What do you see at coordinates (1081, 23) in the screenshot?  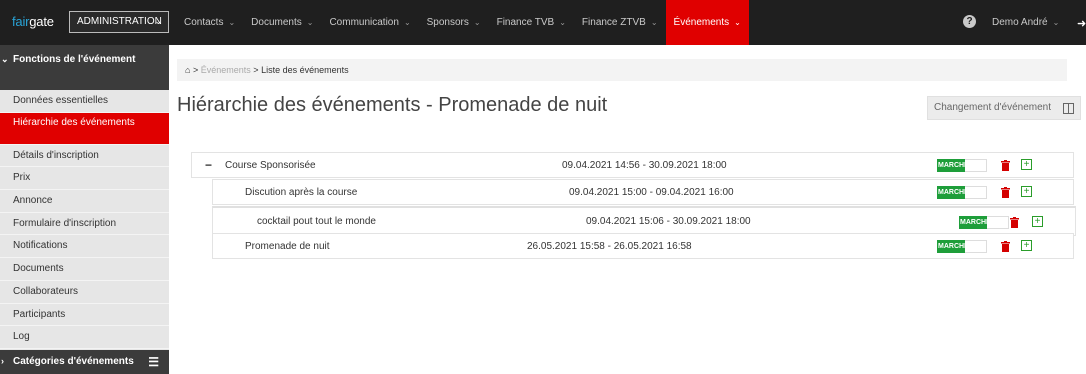 I see `logout-icon: ➜` at bounding box center [1081, 23].